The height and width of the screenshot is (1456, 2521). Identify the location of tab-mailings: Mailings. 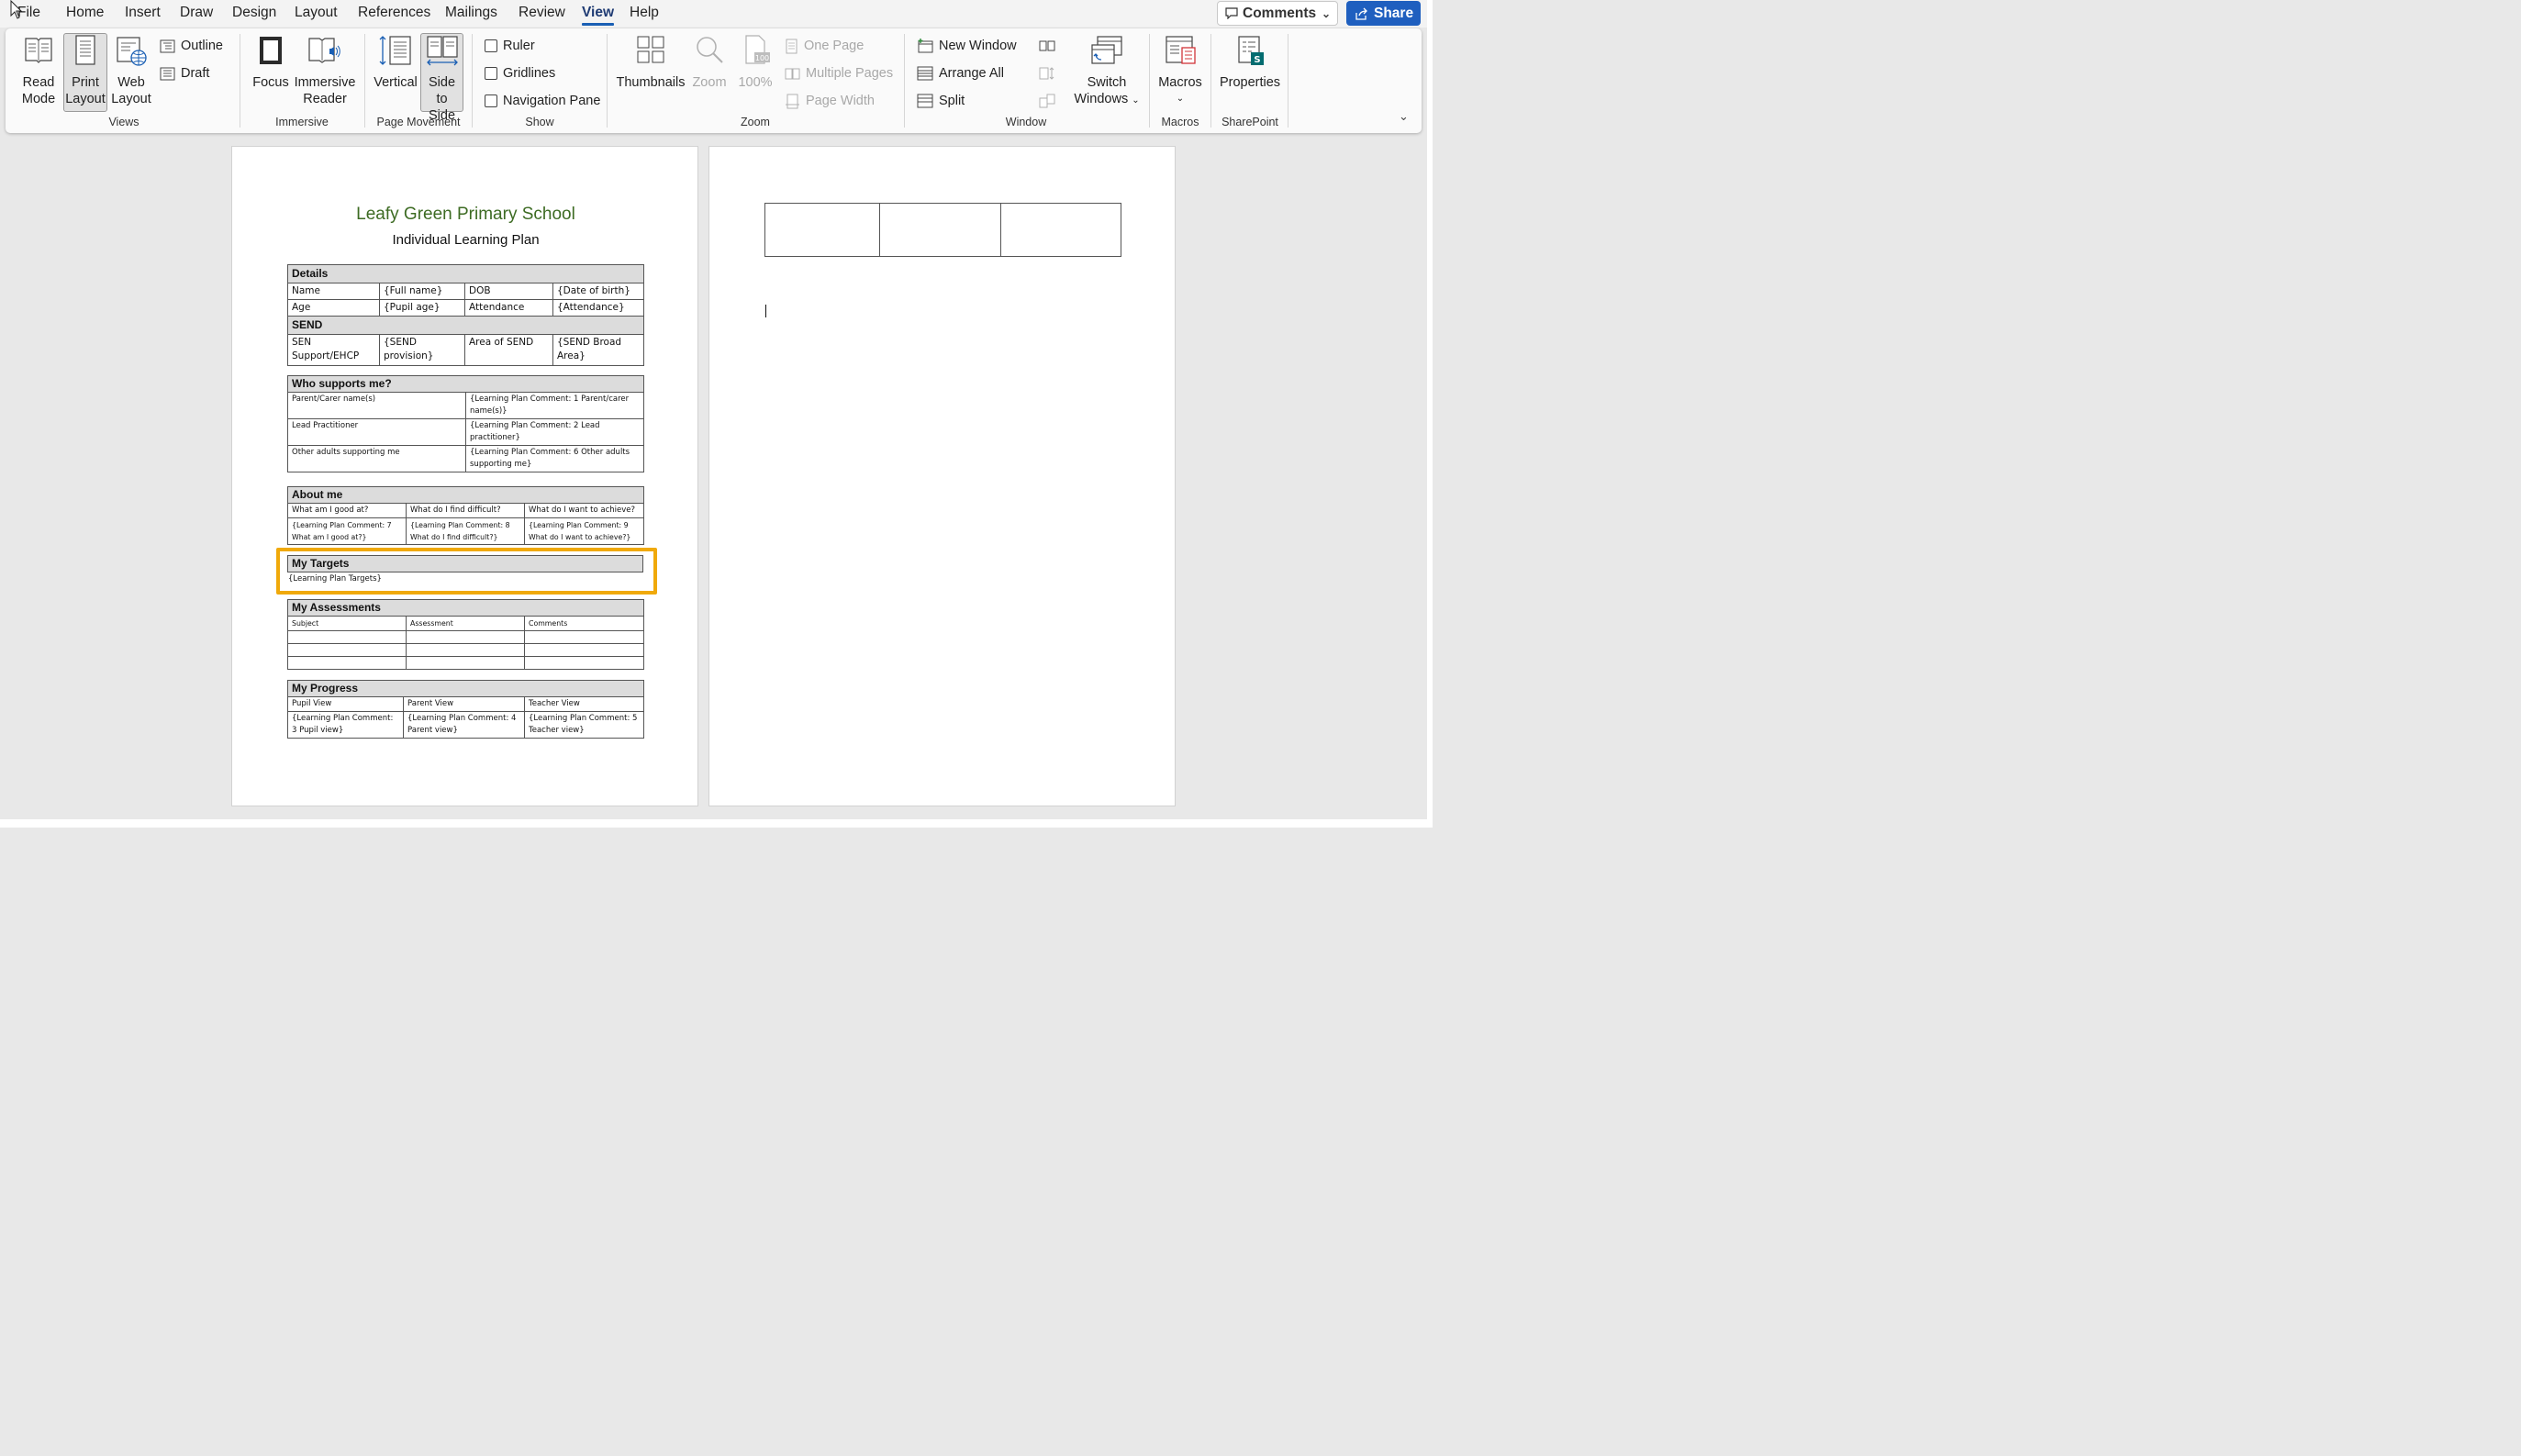
(471, 13).